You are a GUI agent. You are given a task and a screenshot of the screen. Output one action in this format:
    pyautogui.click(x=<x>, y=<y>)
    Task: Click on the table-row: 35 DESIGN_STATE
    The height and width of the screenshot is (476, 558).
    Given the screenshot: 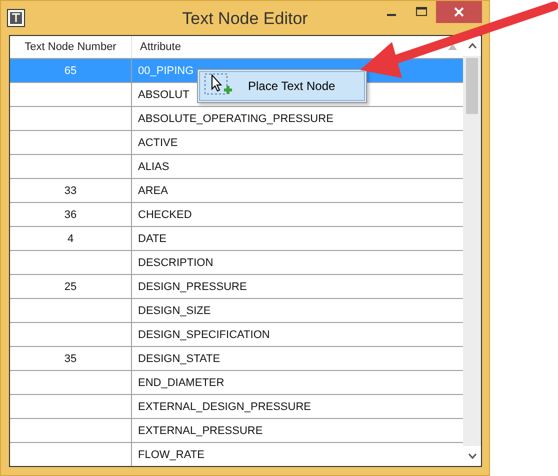 What is the action you would take?
    pyautogui.click(x=236, y=358)
    